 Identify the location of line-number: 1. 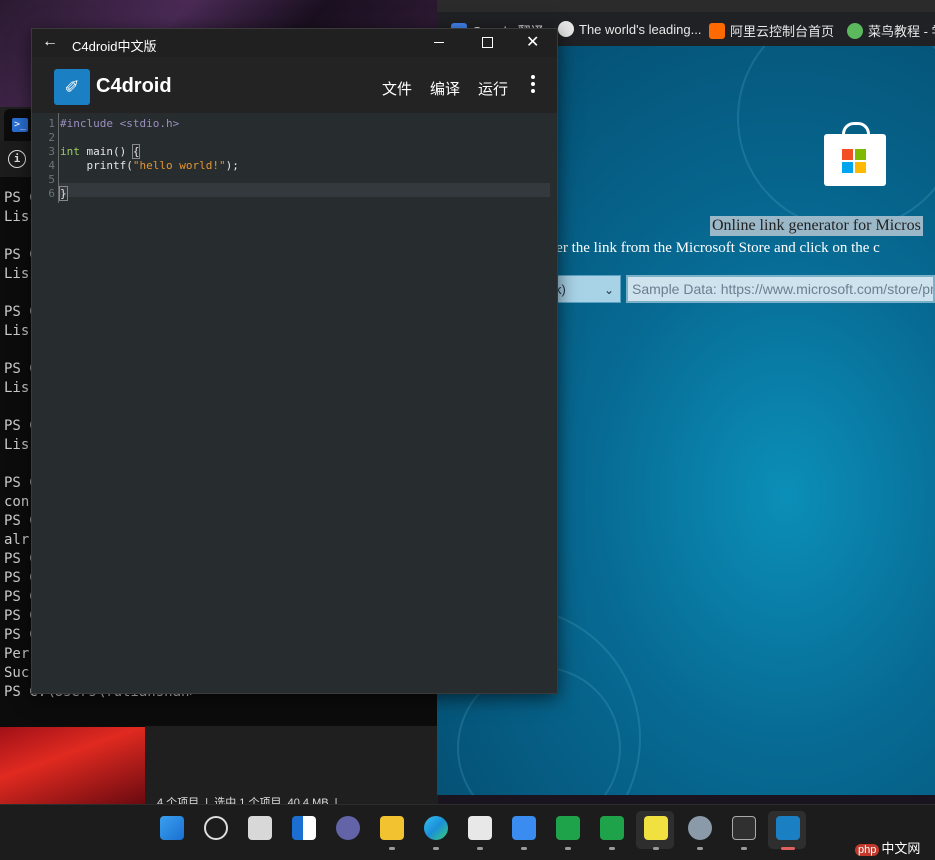
(51, 123).